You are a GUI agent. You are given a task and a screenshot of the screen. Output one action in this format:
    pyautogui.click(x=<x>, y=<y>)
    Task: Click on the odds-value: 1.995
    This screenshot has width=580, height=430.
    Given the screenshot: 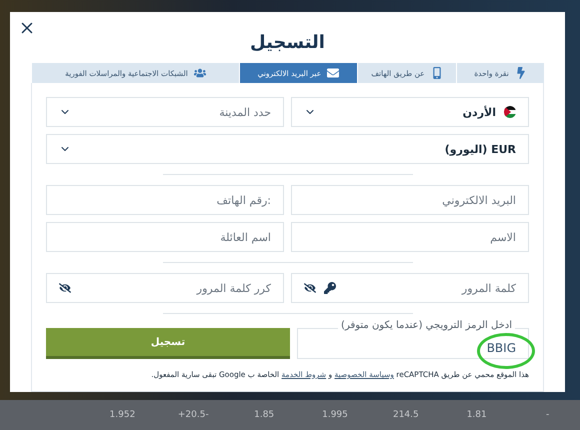 What is the action you would take?
    pyautogui.click(x=335, y=415)
    